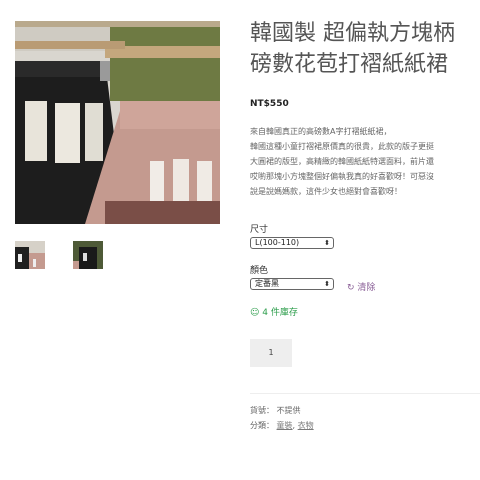  I want to click on color-label: 顏色, so click(259, 271).